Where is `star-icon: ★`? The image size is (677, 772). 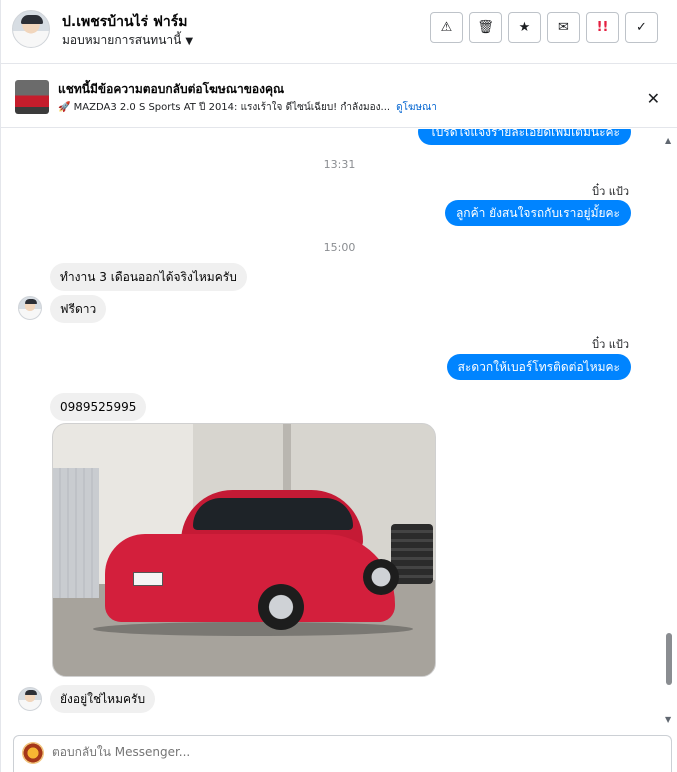
star-icon: ★ is located at coordinates (524, 27).